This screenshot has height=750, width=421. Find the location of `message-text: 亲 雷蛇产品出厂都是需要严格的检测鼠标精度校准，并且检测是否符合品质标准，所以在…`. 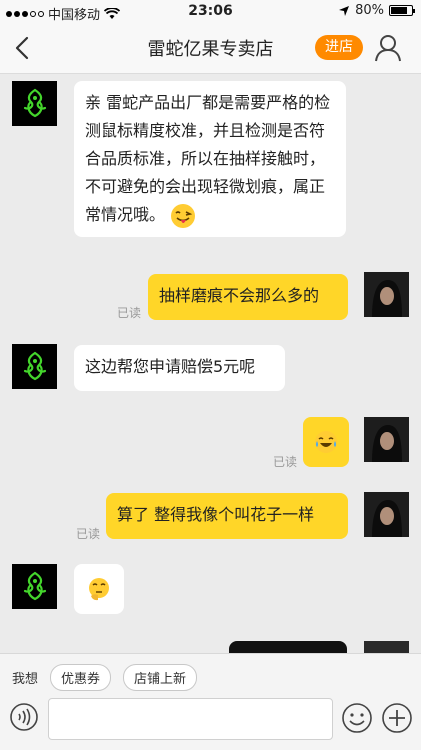

message-text: 亲 雷蛇产品出厂都是需要严格的检测鼠标精度校准，并且检测是否符合品质标准，所以在… is located at coordinates (208, 158).